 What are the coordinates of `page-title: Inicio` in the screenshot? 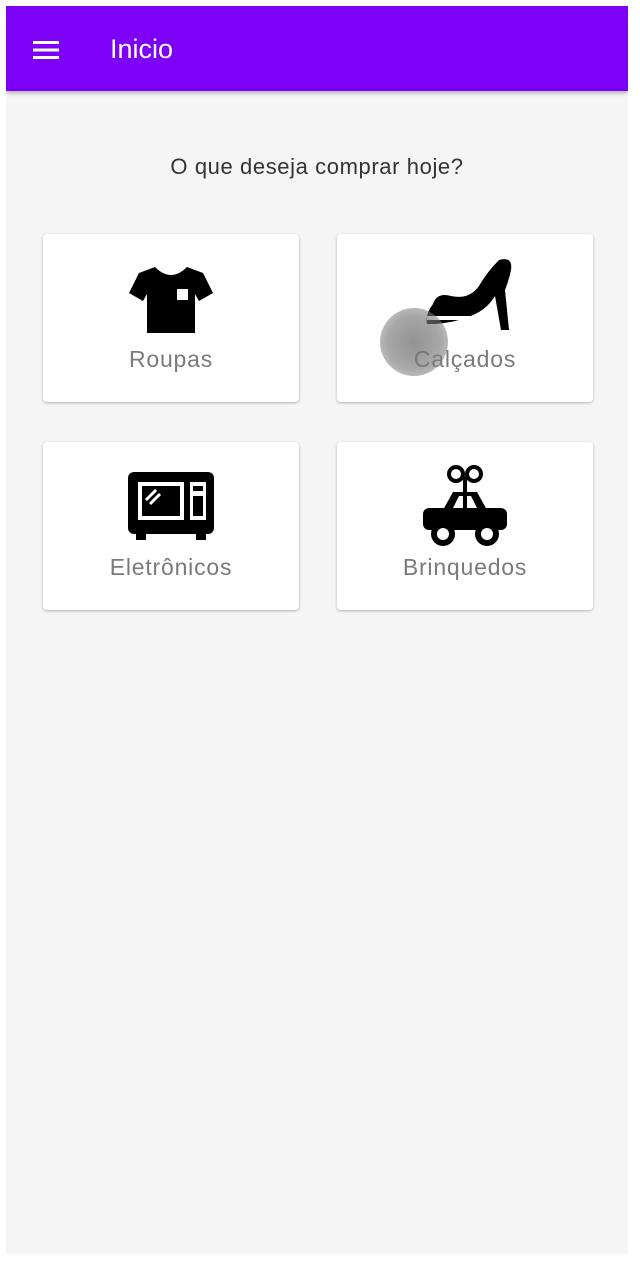 It's located at (142, 49).